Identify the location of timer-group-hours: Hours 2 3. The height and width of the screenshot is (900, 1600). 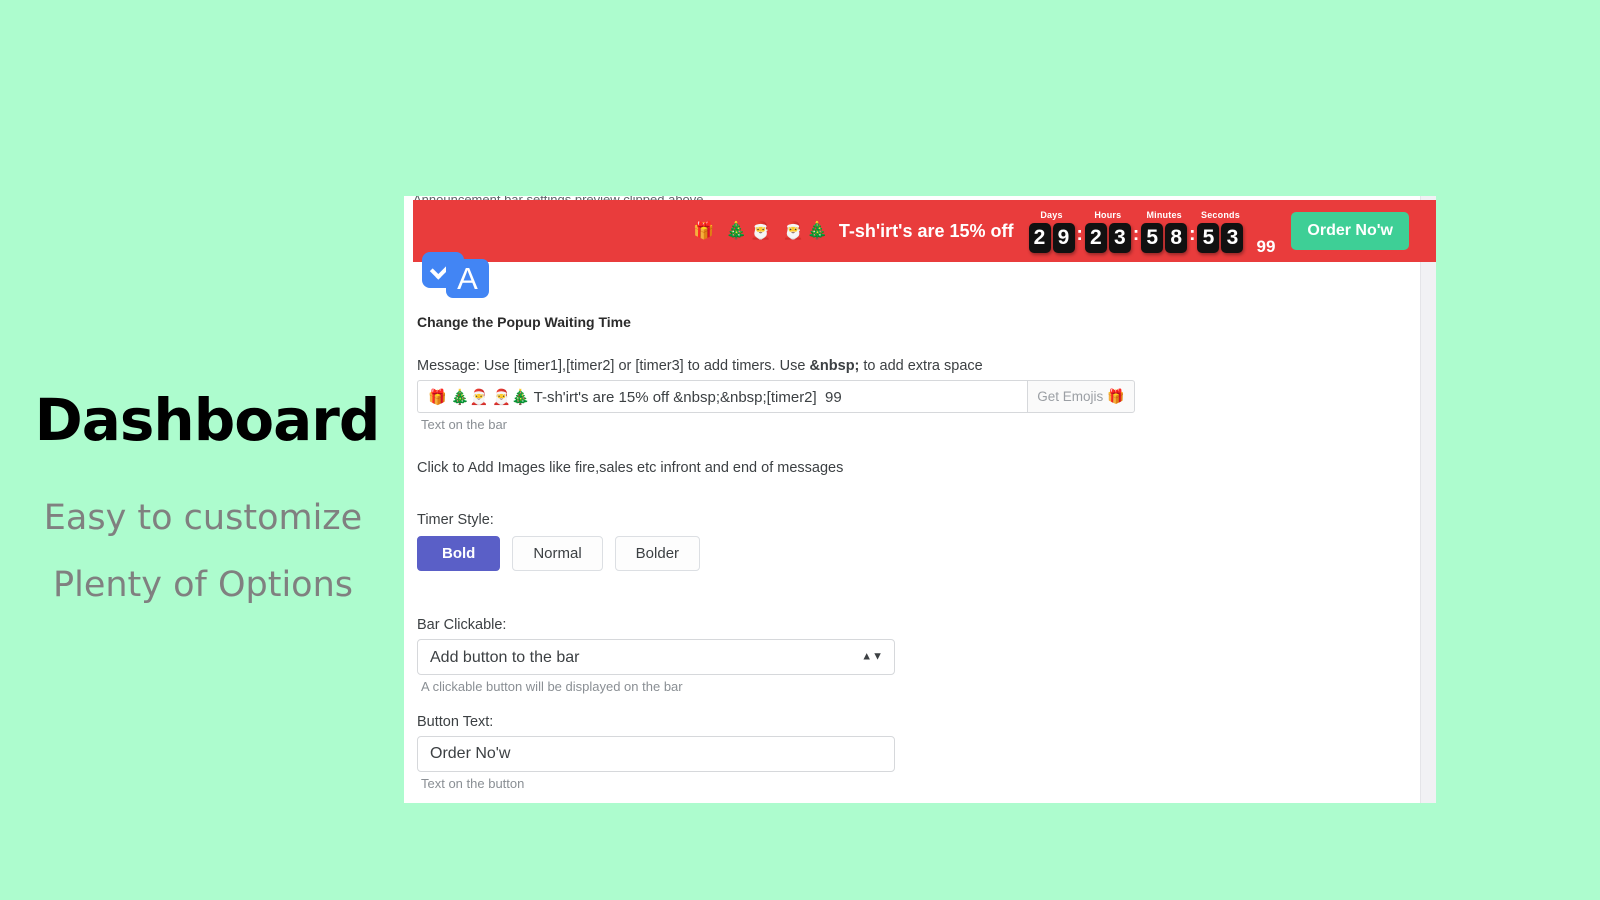
(1108, 231).